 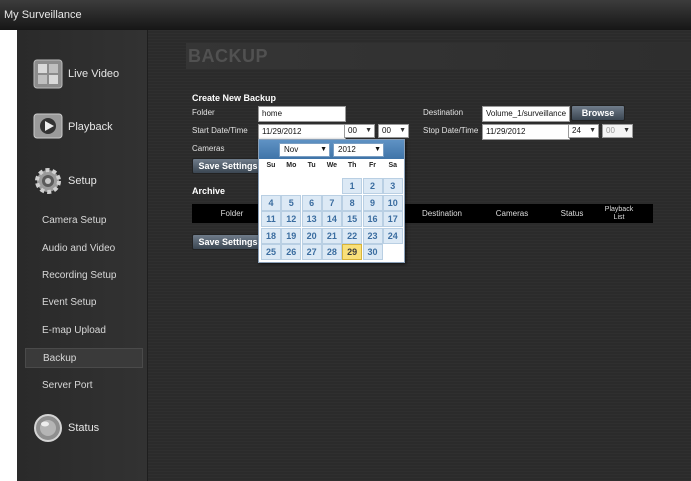 I want to click on calendar-day: 24, so click(x=392, y=235).